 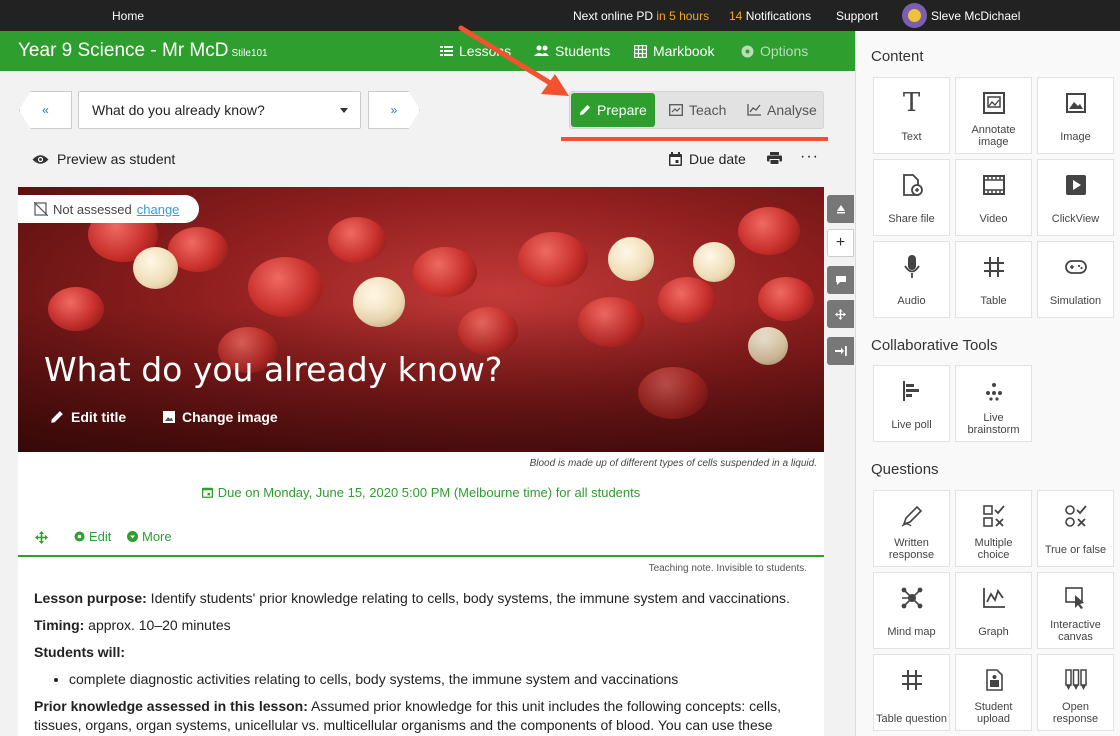 I want to click on tile-mind-map: Mind map, so click(x=911, y=610).